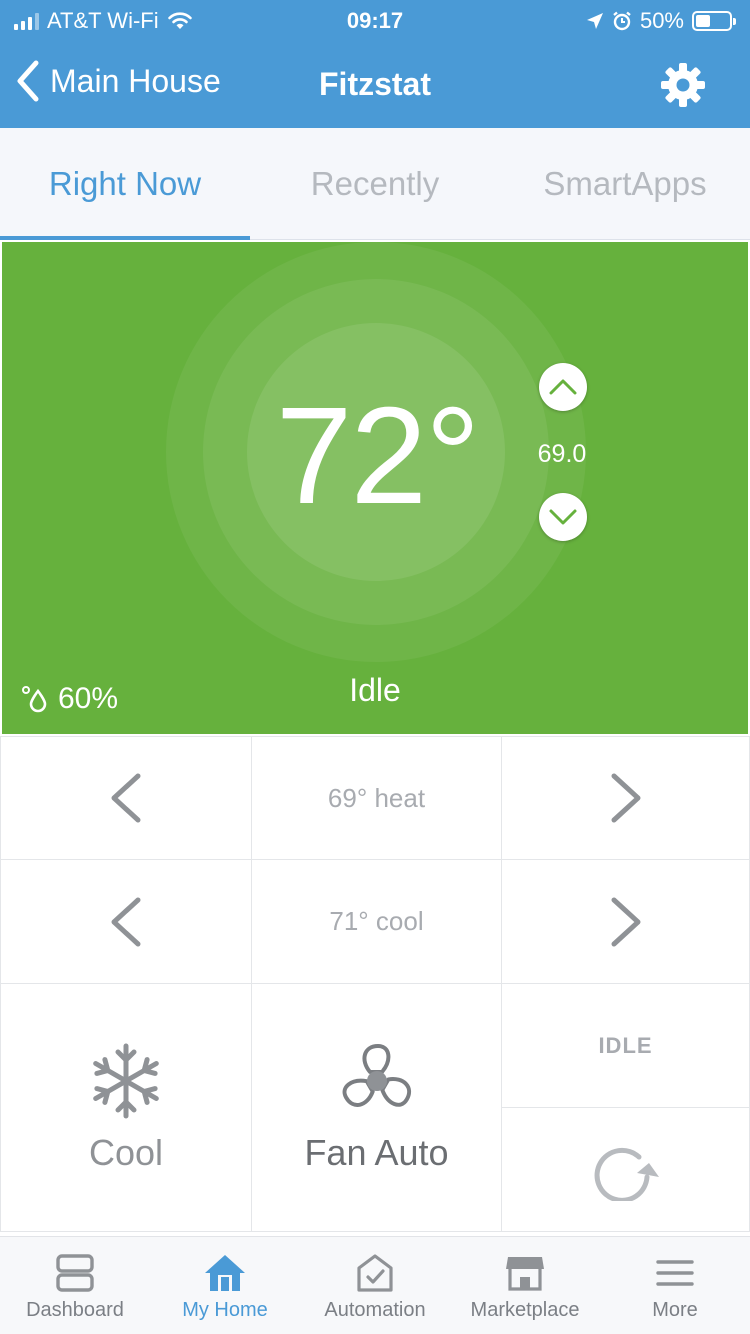 The image size is (750, 1334). I want to click on snowflake-icon, so click(126, 1080).